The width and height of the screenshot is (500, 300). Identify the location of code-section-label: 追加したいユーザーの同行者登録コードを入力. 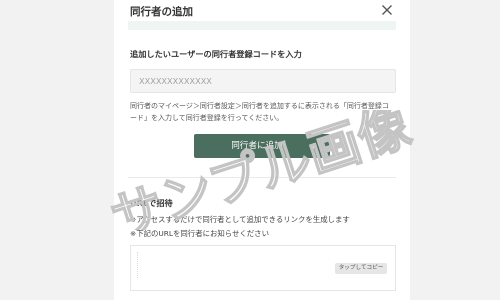
(216, 54).